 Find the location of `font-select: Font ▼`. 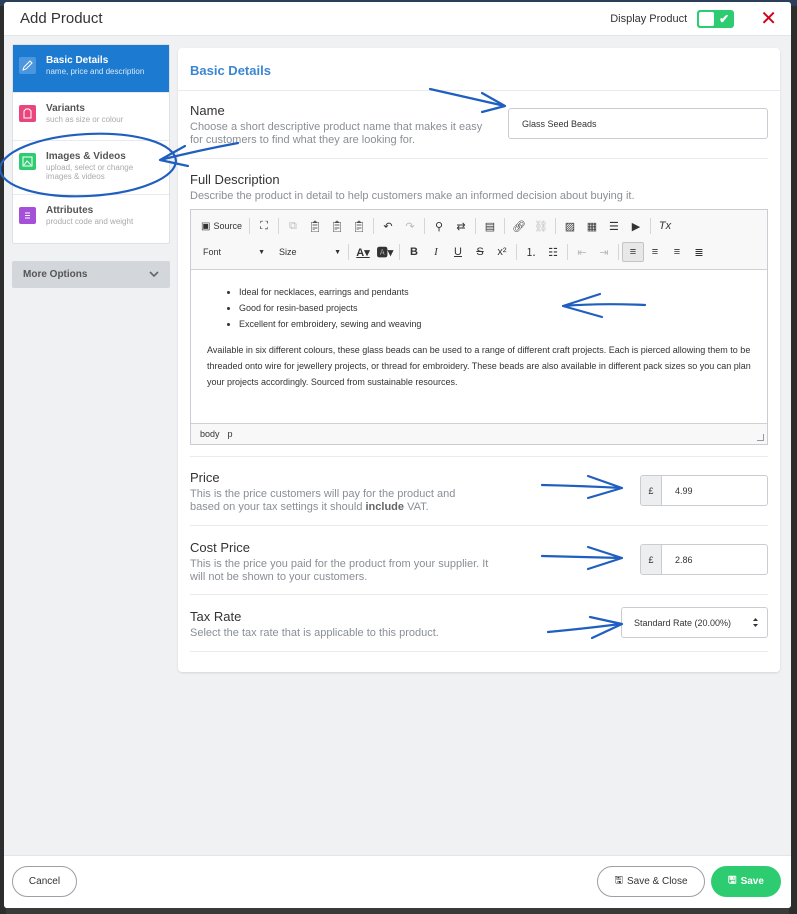

font-select: Font ▼ is located at coordinates (233, 252).